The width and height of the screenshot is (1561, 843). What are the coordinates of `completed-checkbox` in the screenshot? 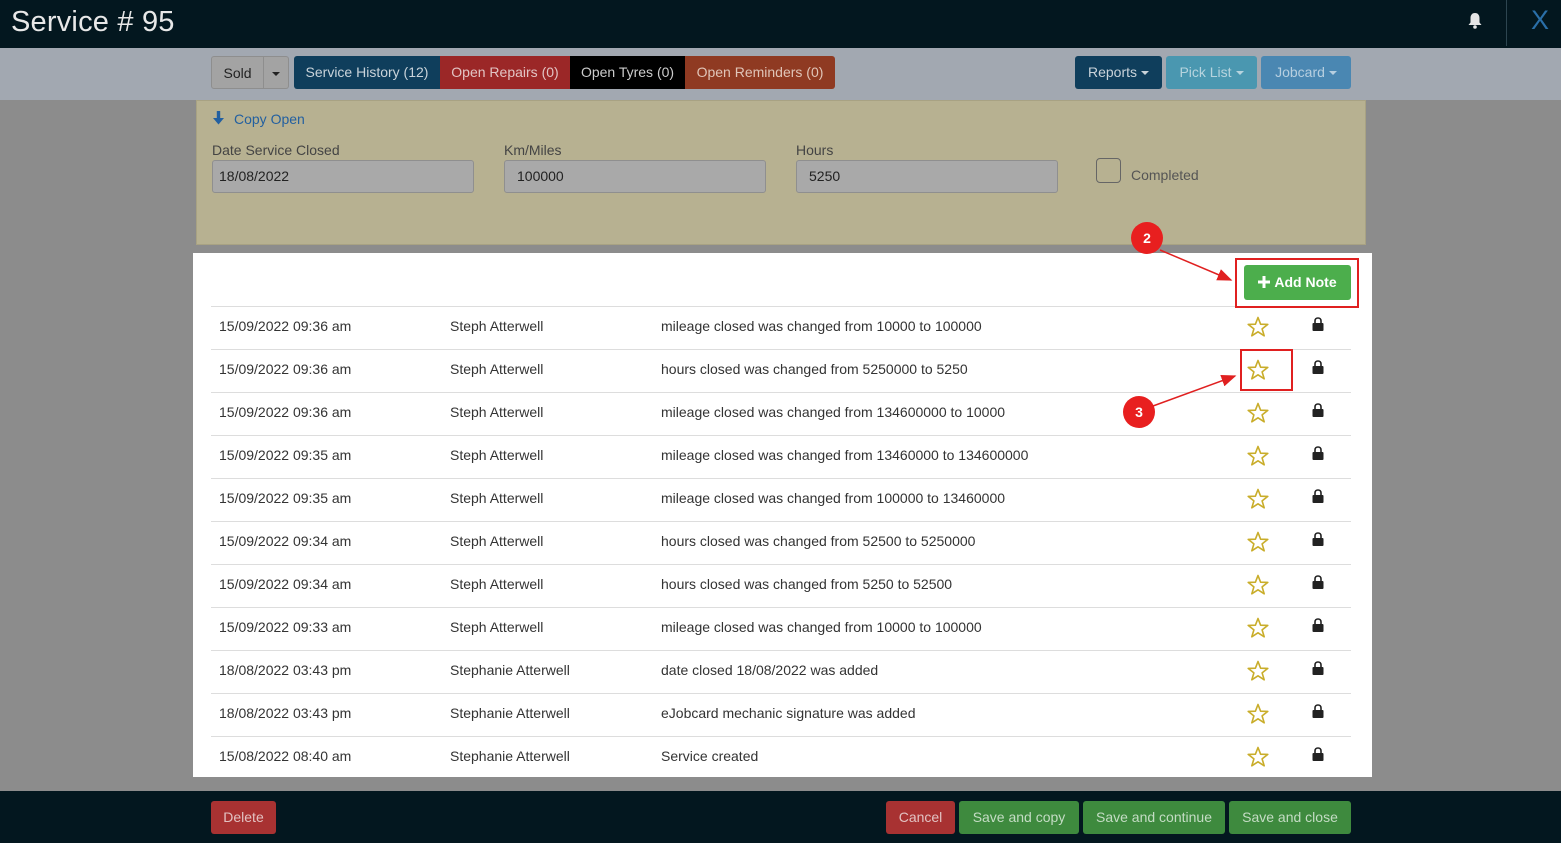 It's located at (1108, 170).